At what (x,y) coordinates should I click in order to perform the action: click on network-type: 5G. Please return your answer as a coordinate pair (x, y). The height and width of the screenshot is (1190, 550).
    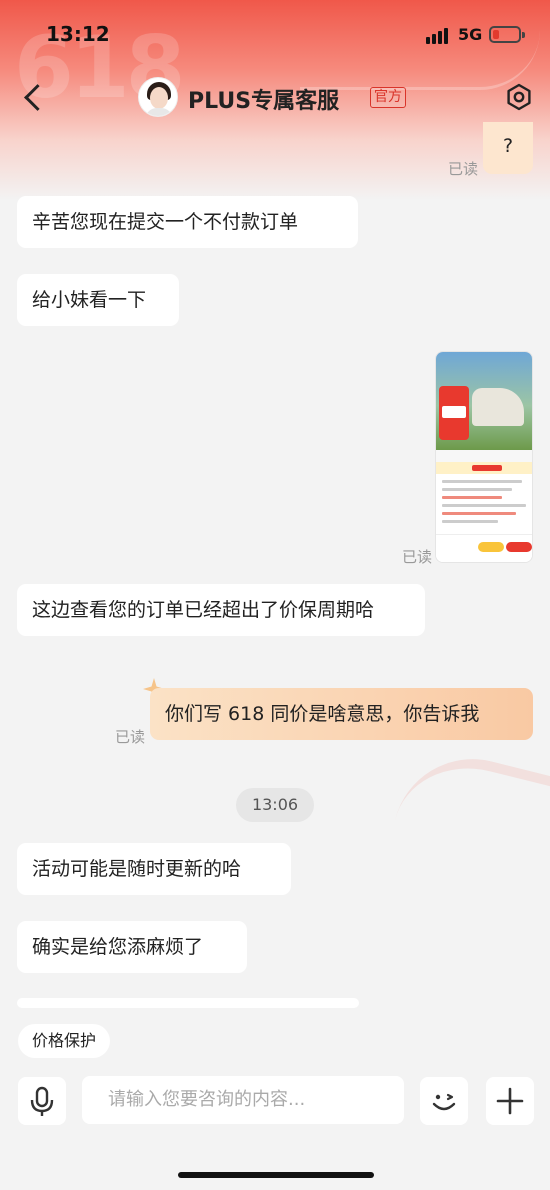
    Looking at the image, I should click on (470, 34).